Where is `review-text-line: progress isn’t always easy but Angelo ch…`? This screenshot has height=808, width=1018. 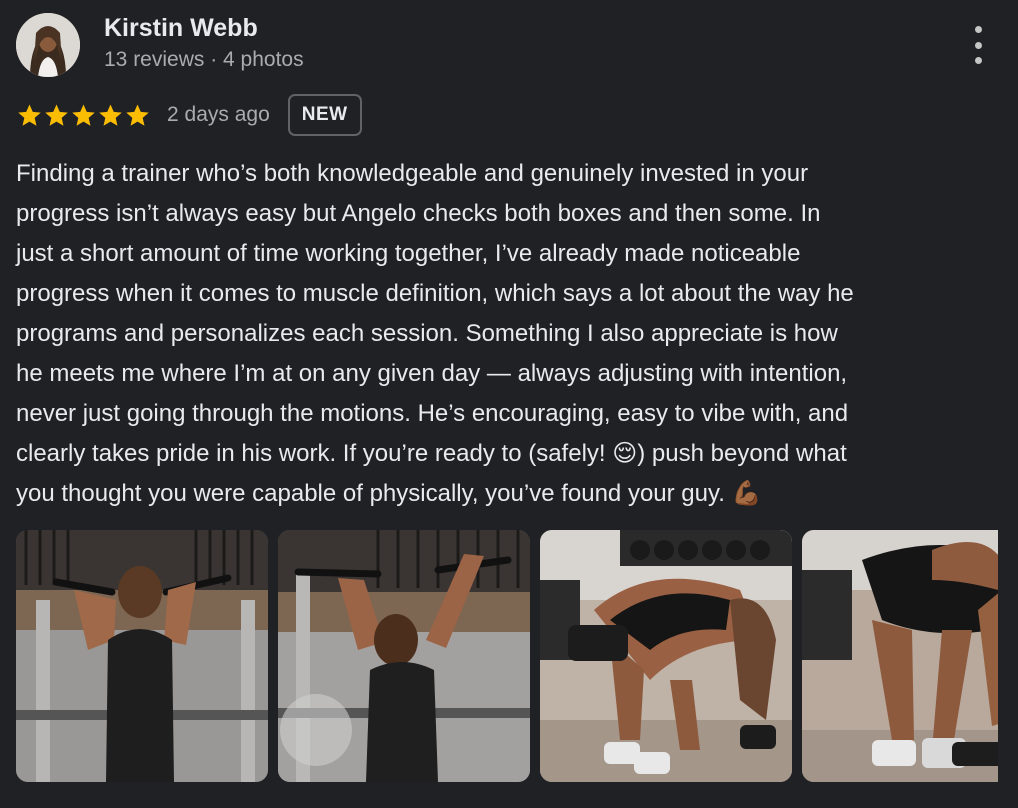
review-text-line: progress isn’t always easy but Angelo ch… is located at coordinates (418, 213).